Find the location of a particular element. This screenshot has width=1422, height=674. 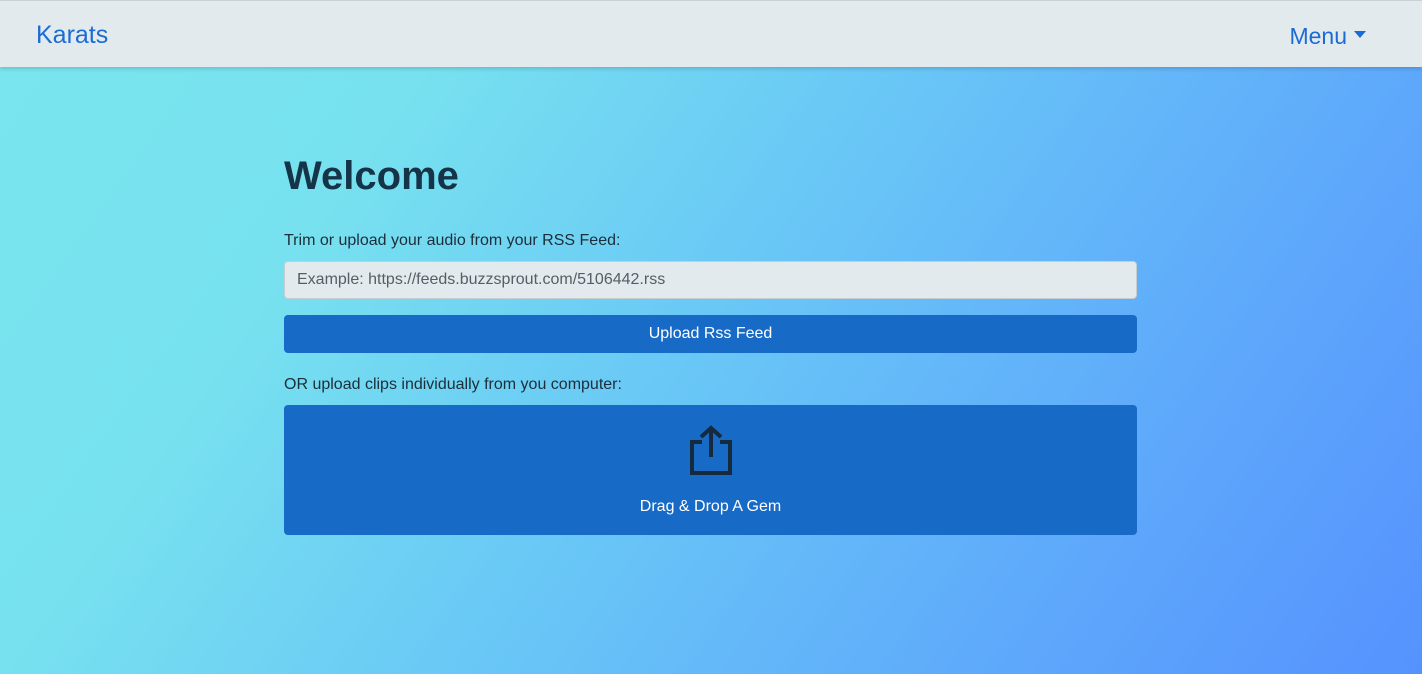

dropzone-label: Drag & Drop A Gem is located at coordinates (710, 506).